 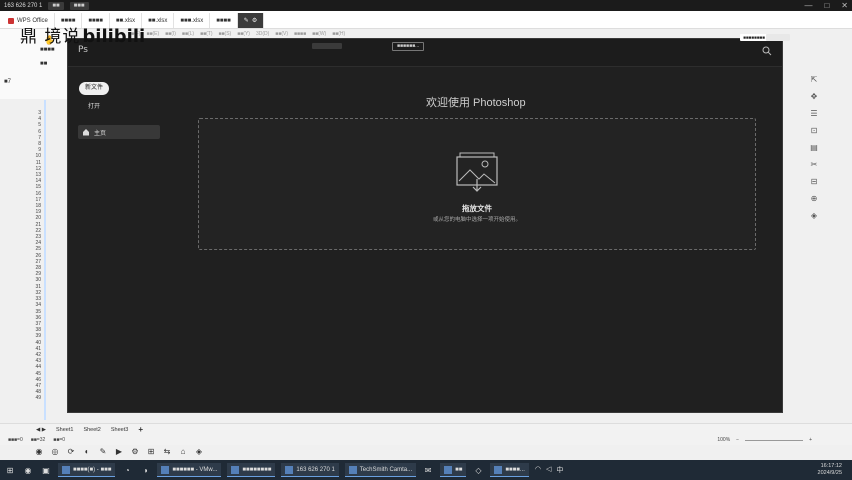 I want to click on drop-zone-subtitle: 或从您的电脑中选择一项开始使用。, so click(x=476, y=220).